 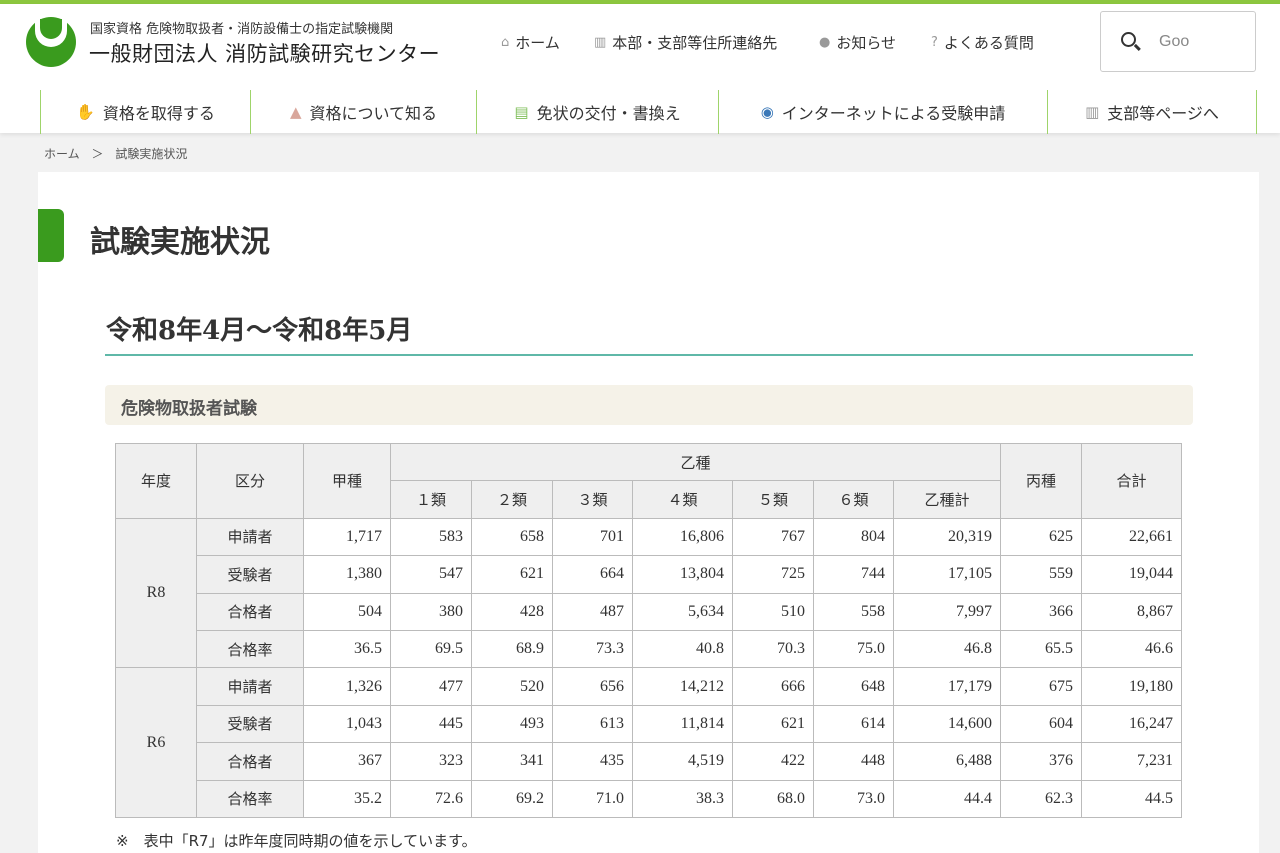 What do you see at coordinates (264, 53) in the screenshot?
I see `org-name: 一般財団法人 消防試験研究センター` at bounding box center [264, 53].